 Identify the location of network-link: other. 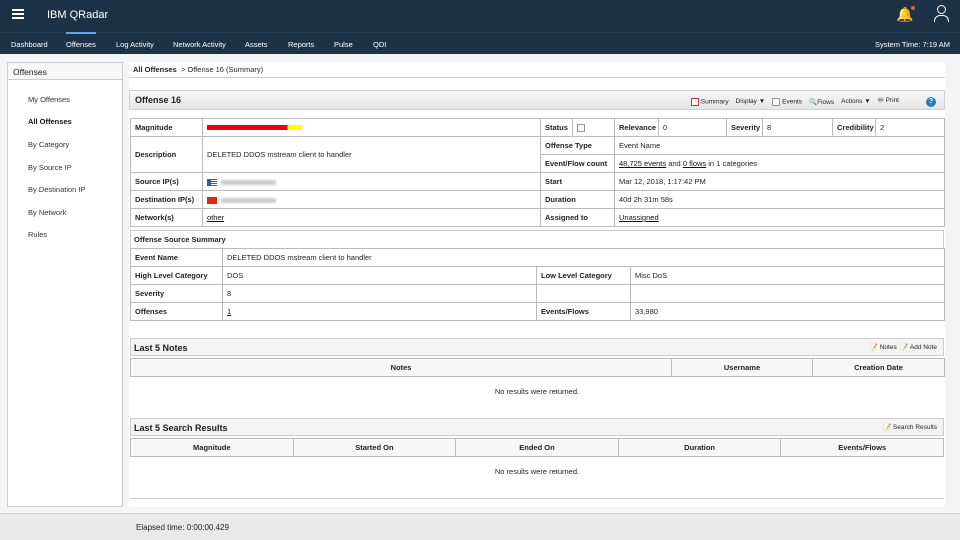
(215, 217).